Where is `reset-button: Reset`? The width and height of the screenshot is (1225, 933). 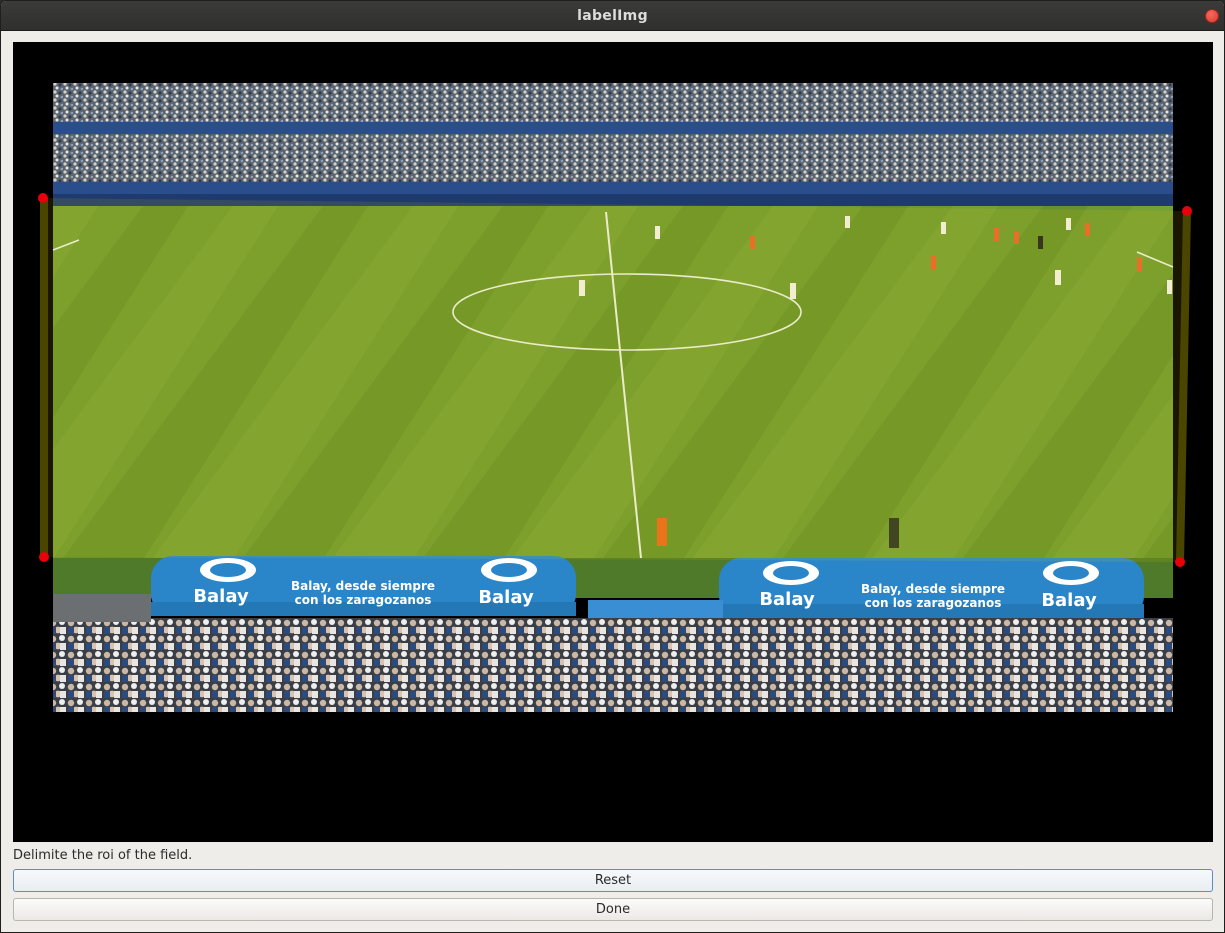
reset-button: Reset is located at coordinates (613, 880).